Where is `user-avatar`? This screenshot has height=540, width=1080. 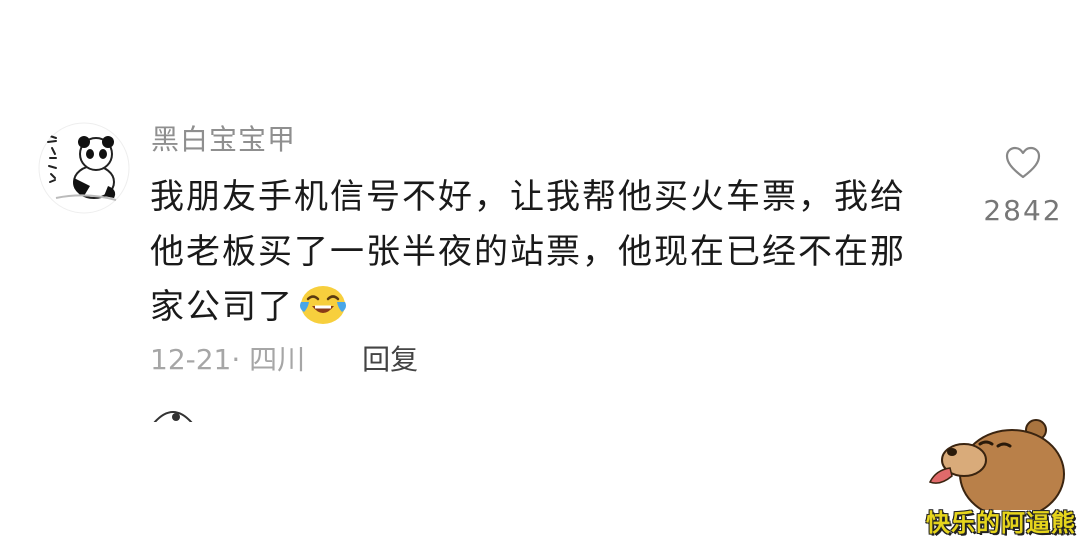 user-avatar is located at coordinates (84, 168).